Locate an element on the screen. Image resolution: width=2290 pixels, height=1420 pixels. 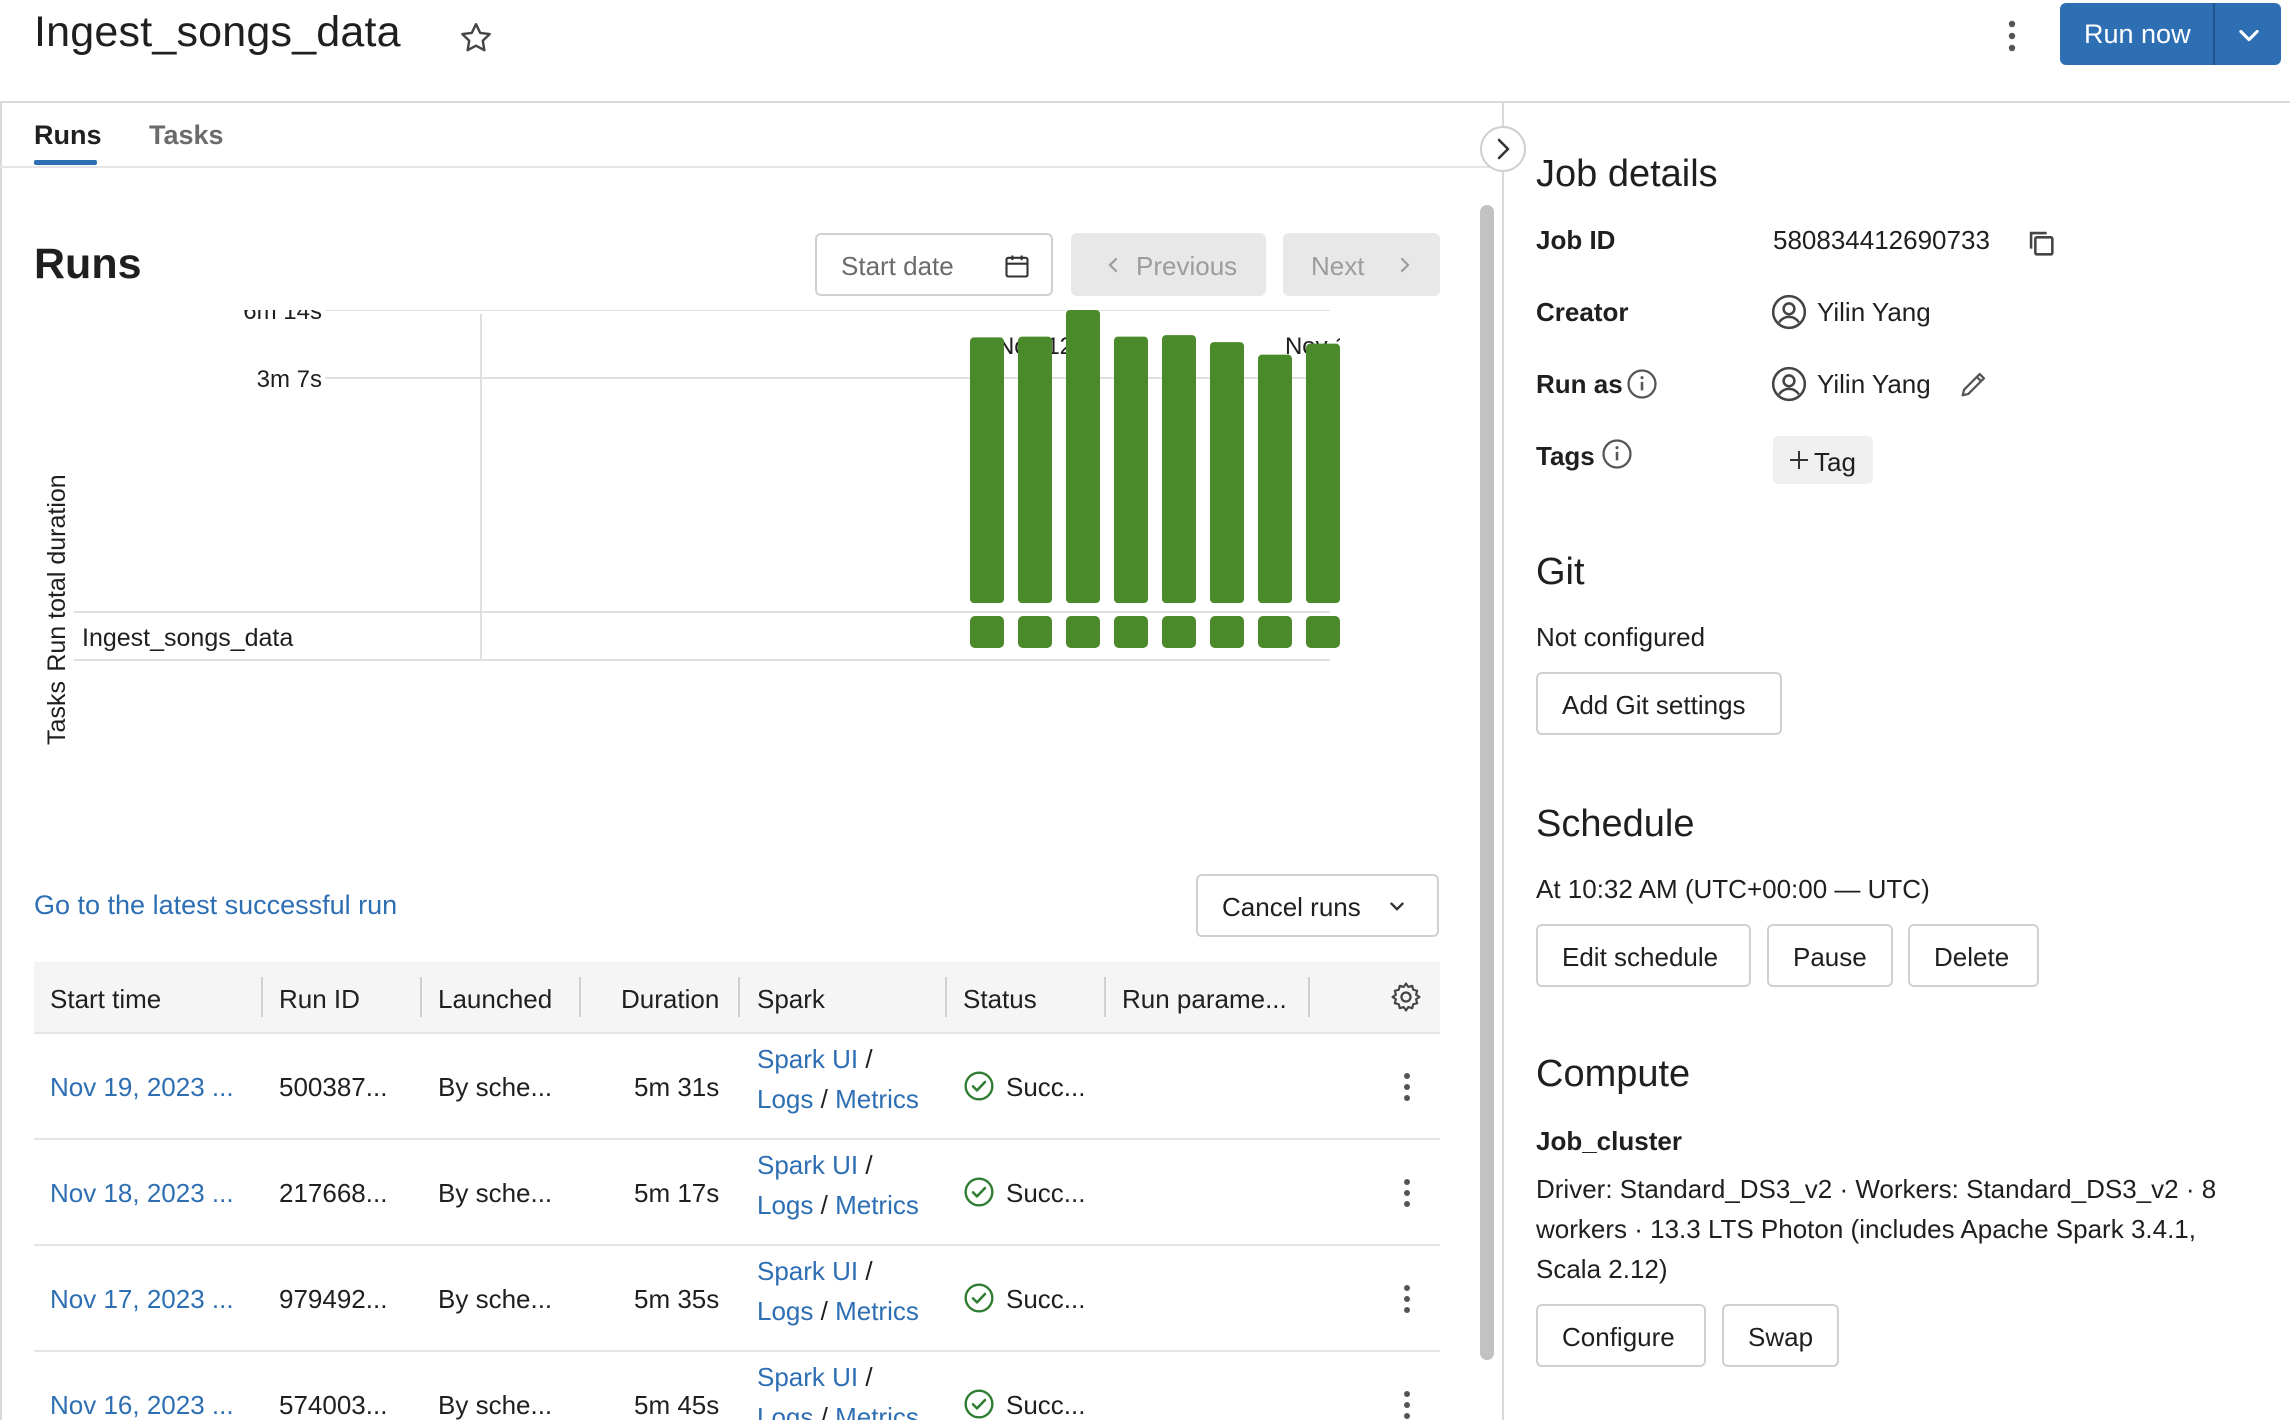
previous-label: Previous is located at coordinates (1187, 266).